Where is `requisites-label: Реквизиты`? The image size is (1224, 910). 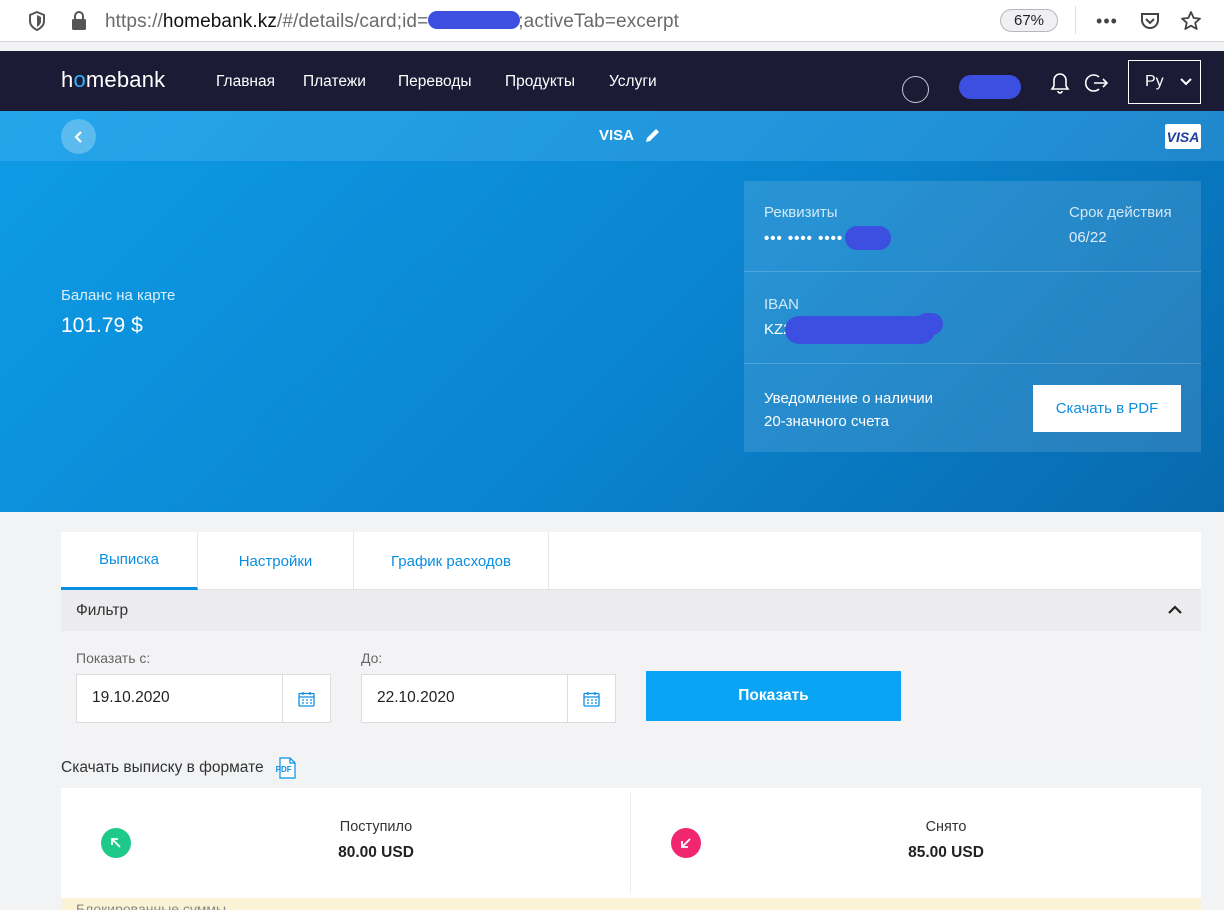 requisites-label: Реквизиты is located at coordinates (801, 212).